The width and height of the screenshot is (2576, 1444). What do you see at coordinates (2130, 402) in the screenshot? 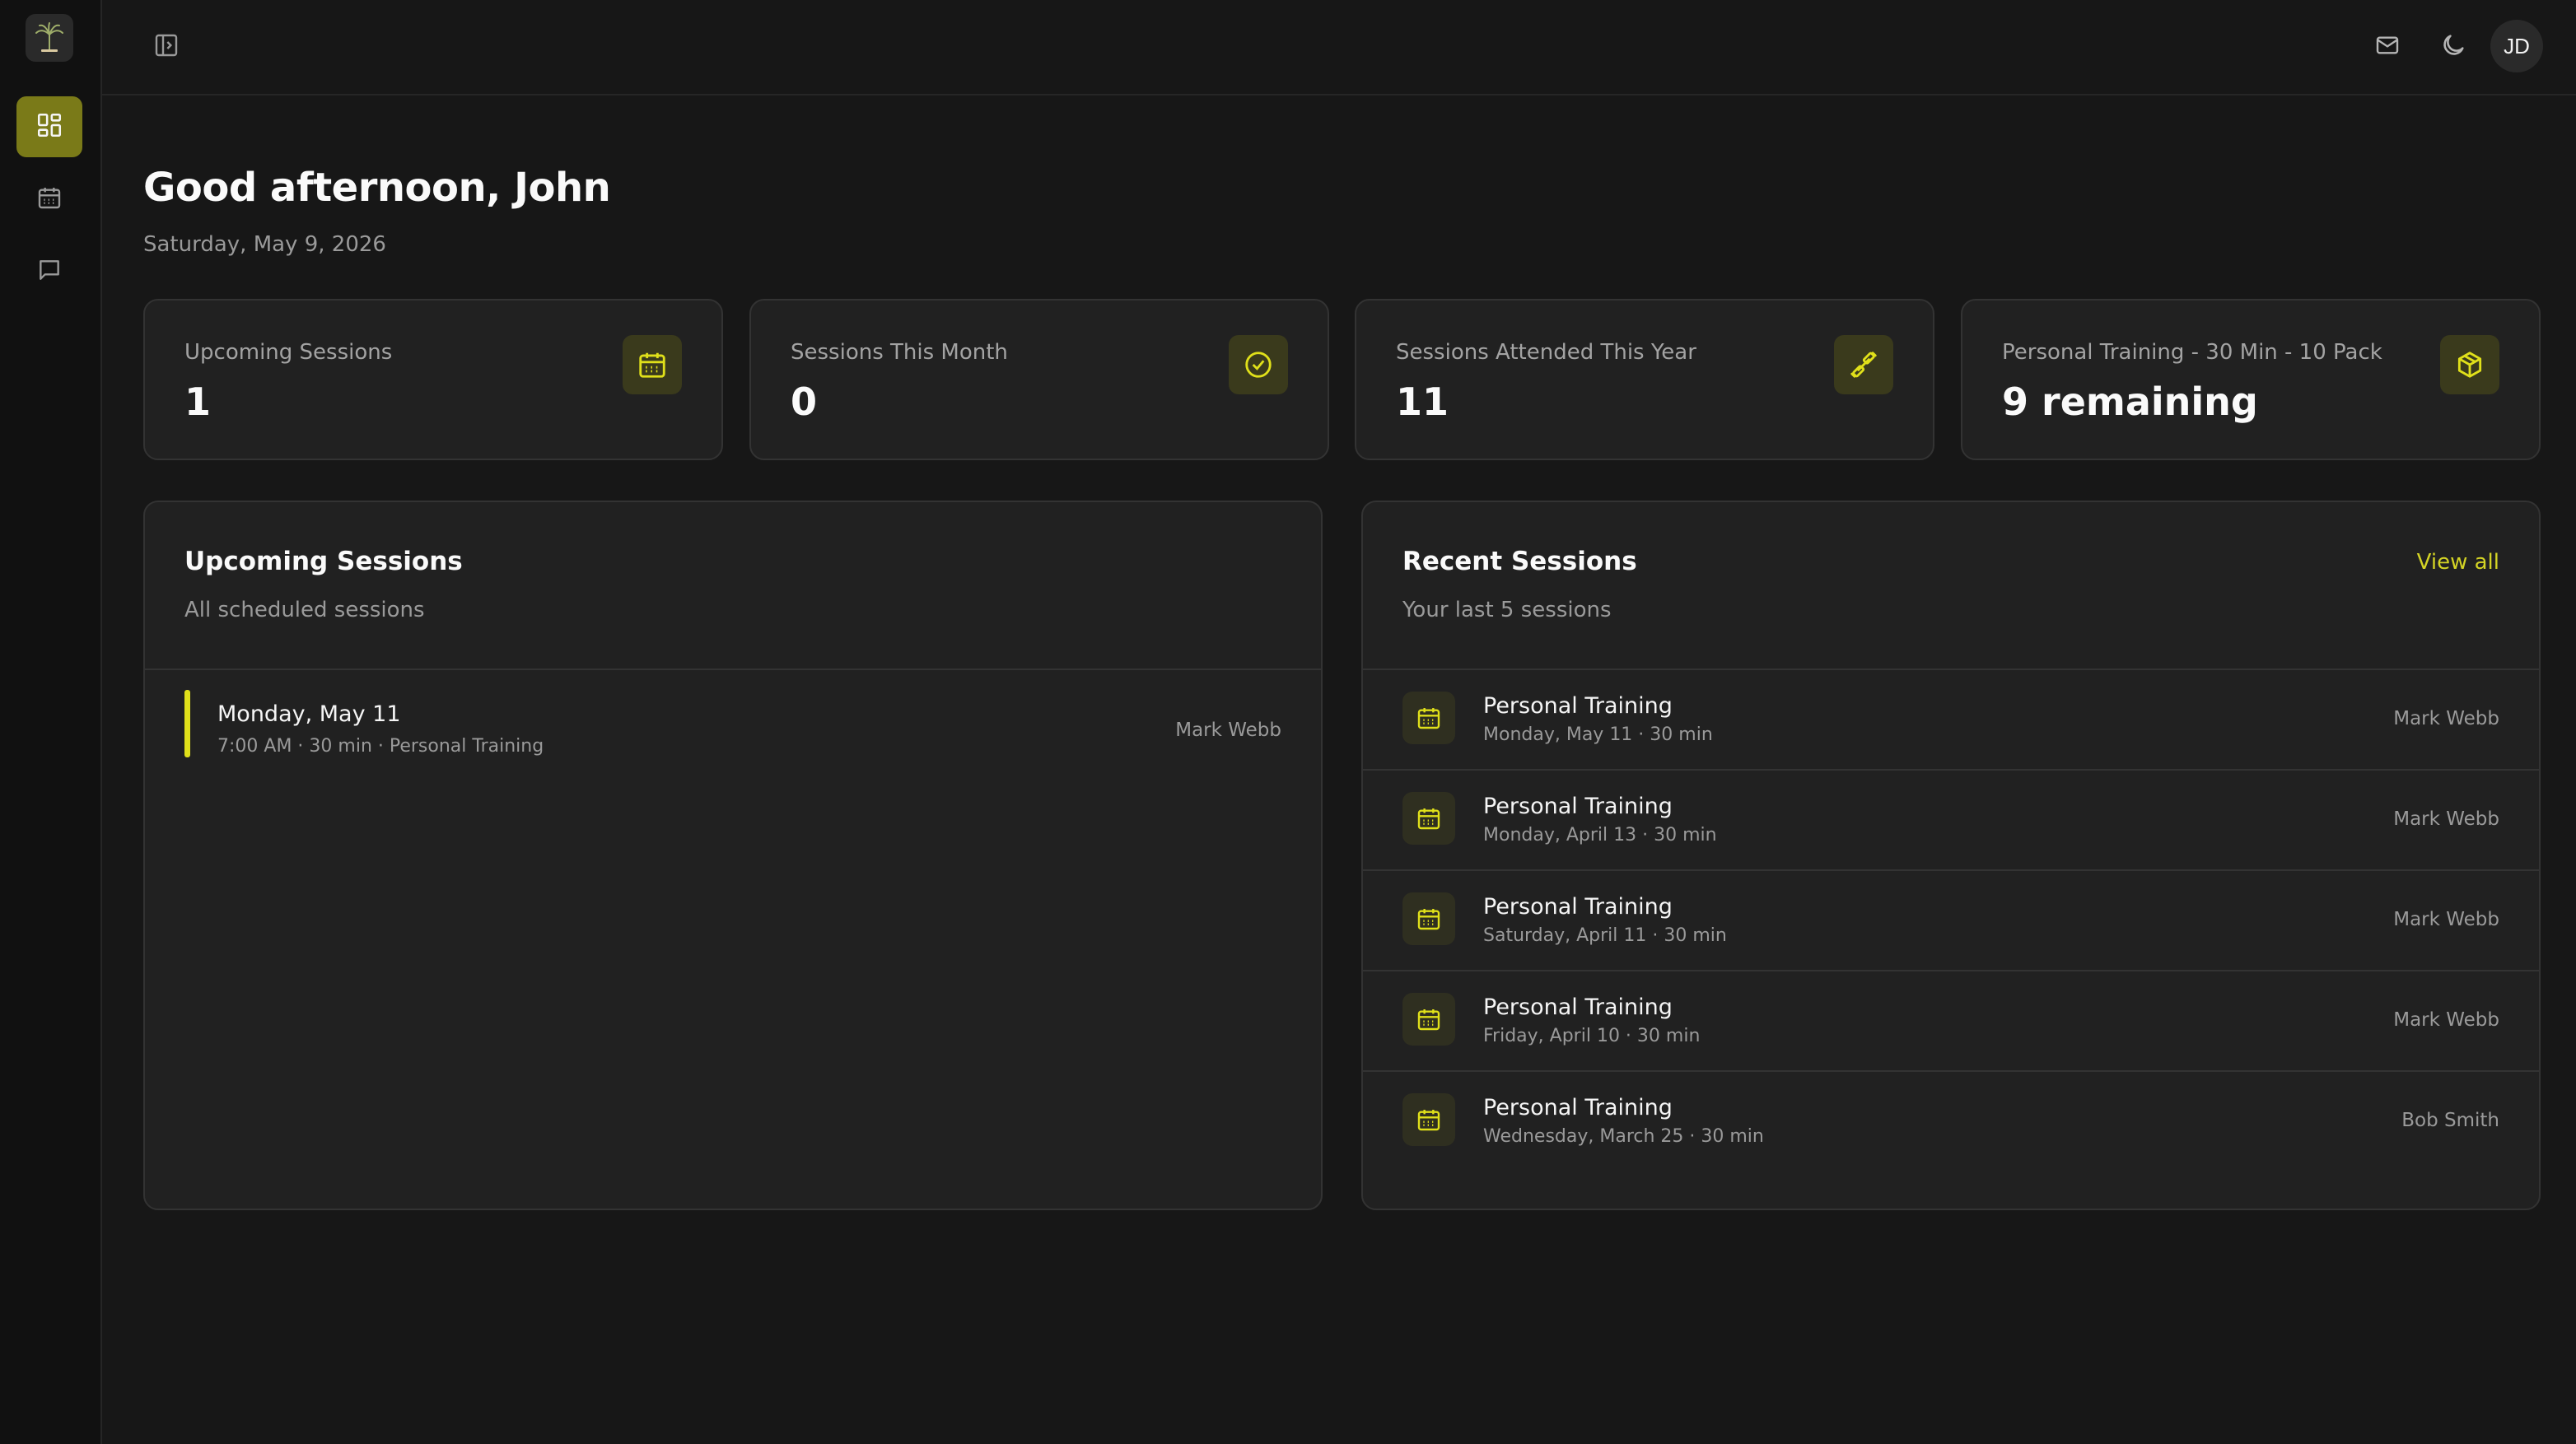
I see `stat-value: 9 remaining` at bounding box center [2130, 402].